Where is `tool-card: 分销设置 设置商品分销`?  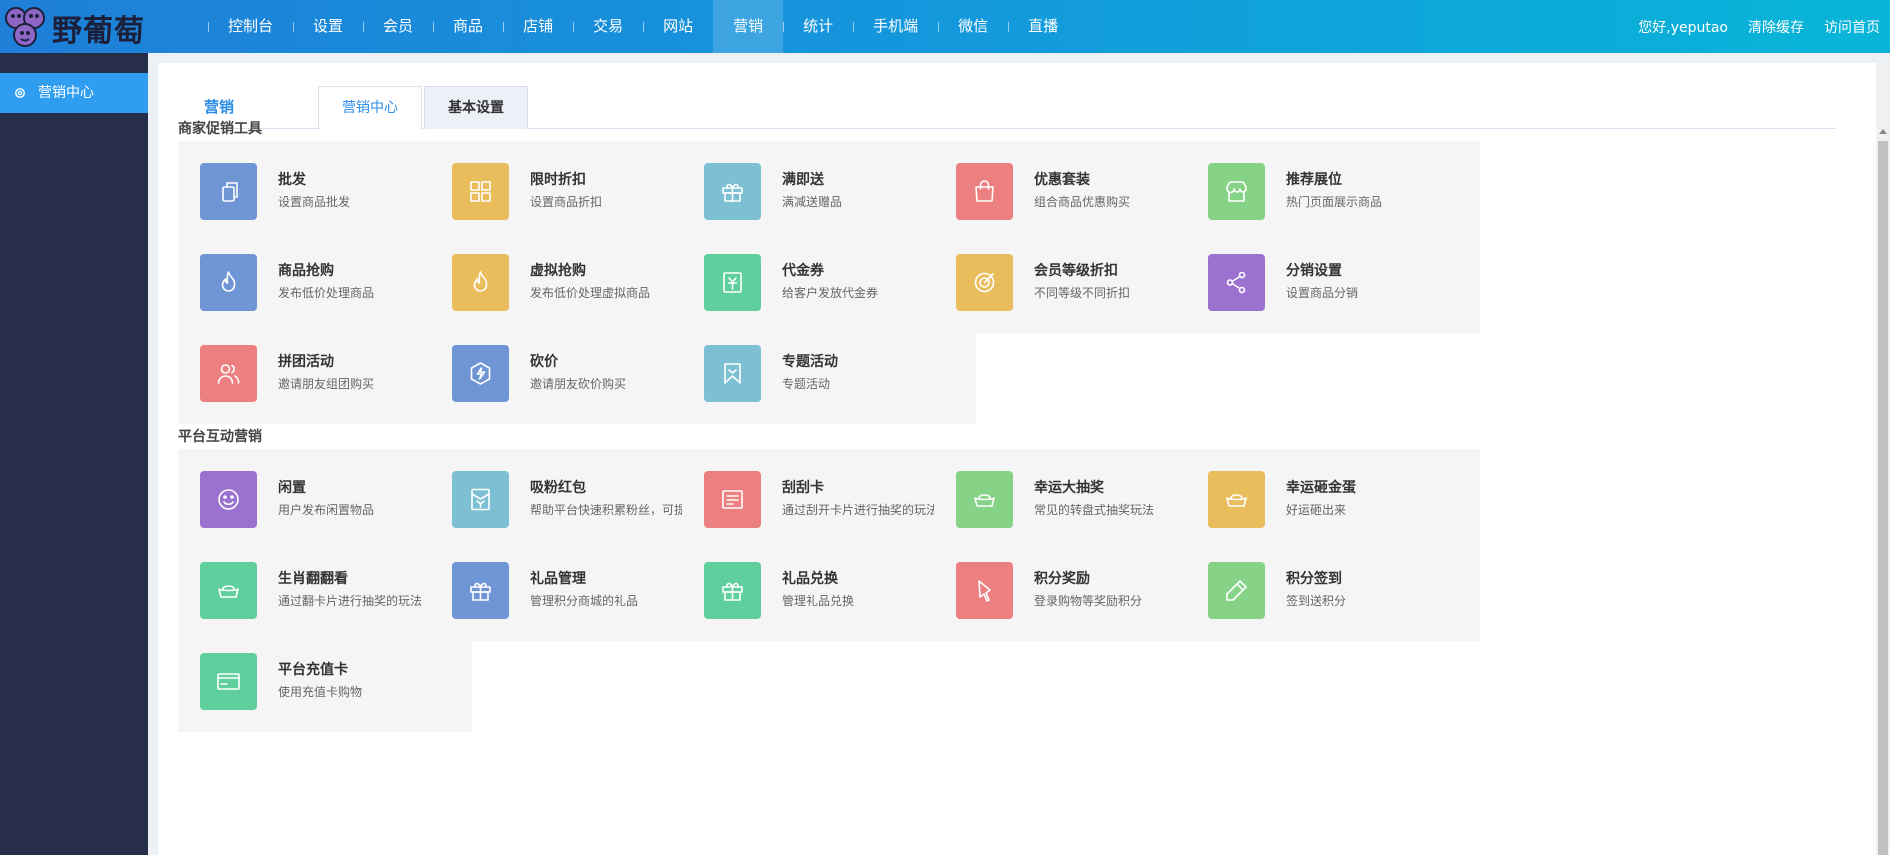
tool-card: 分销设置 设置商品分销 is located at coordinates (1333, 282).